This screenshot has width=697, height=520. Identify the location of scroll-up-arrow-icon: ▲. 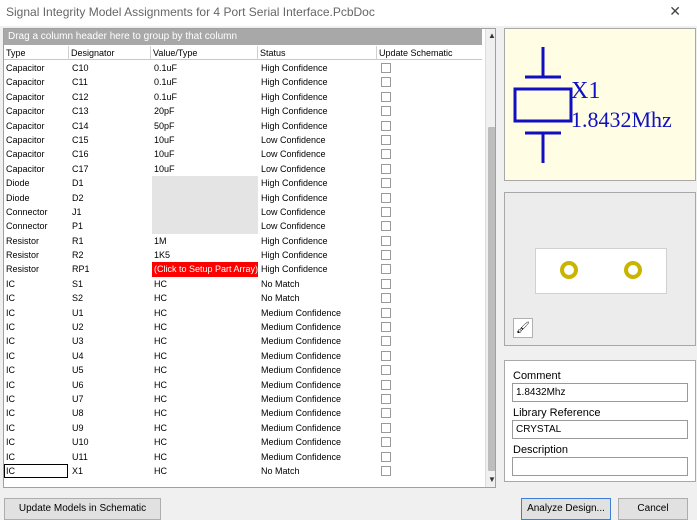
(490, 36).